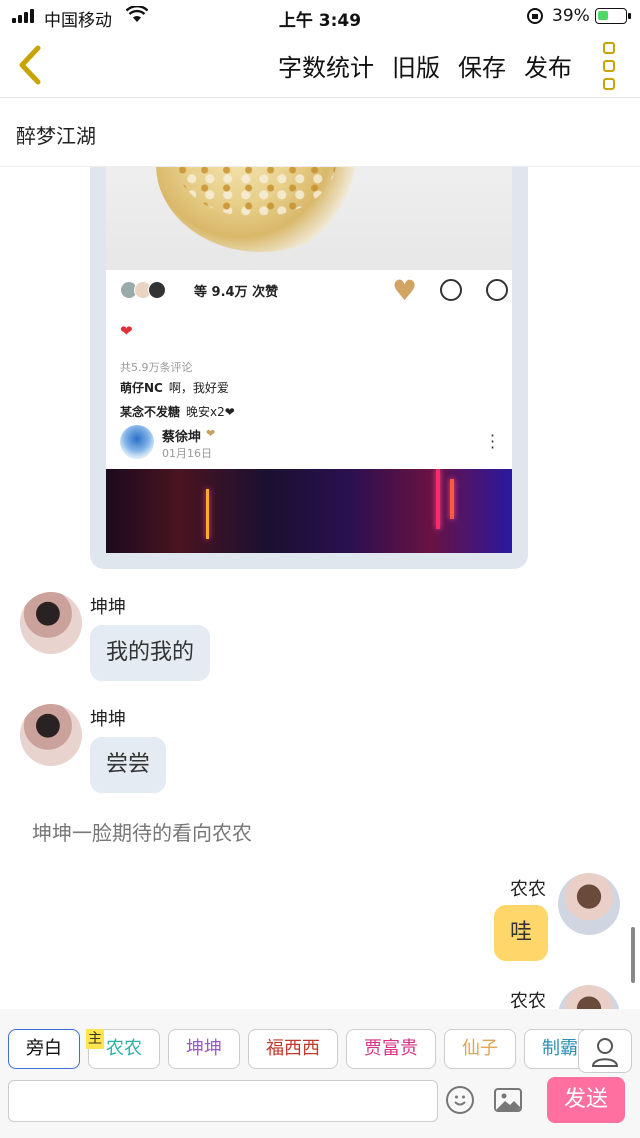 This screenshot has height=1138, width=640. Describe the element at coordinates (586, 1100) in the screenshot. I see `send-button: 发送` at that location.